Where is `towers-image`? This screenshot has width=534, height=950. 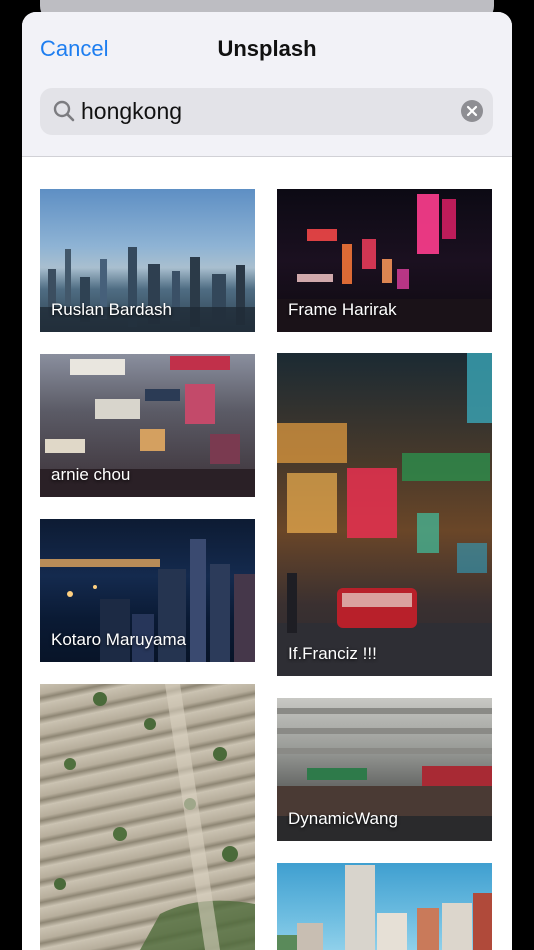 towers-image is located at coordinates (384, 907).